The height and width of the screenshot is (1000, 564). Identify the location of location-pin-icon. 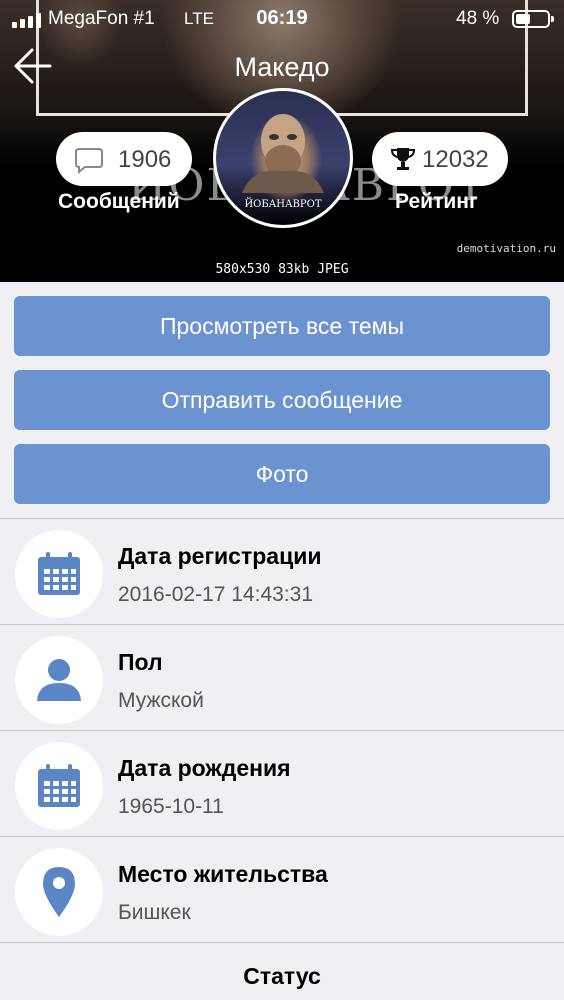
(59, 892).